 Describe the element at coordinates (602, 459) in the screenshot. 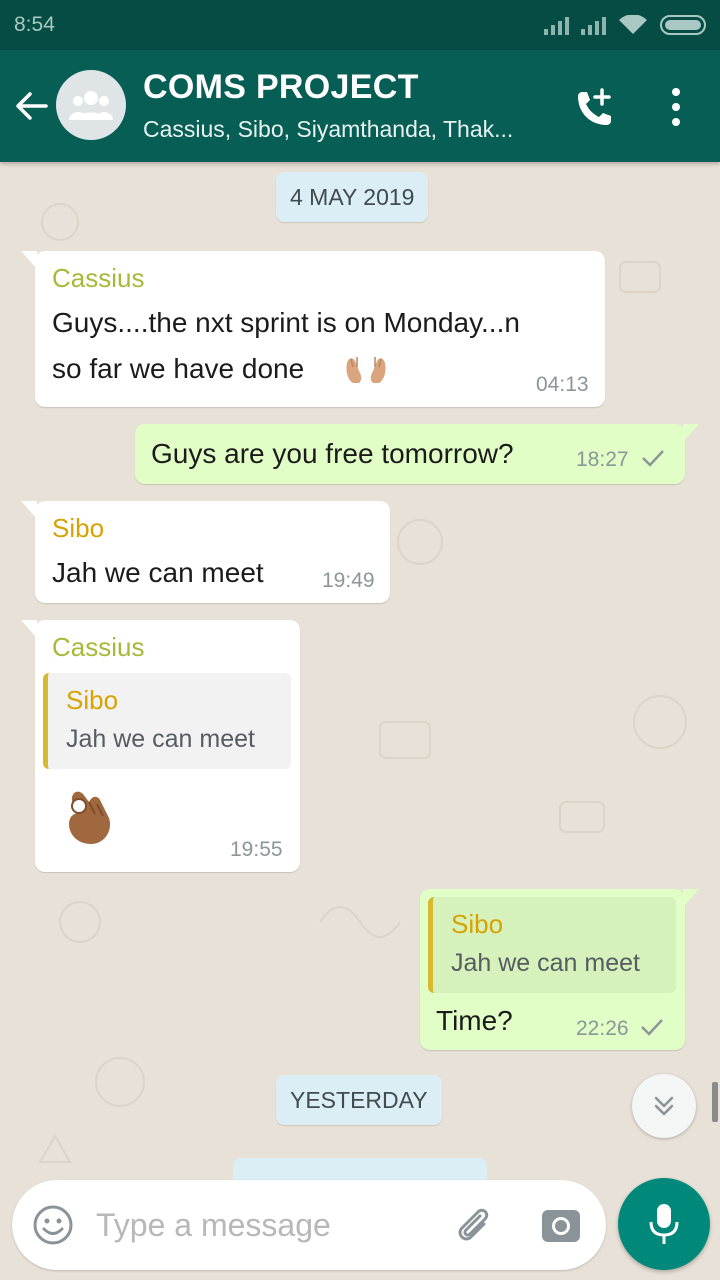

I see `message-time: 18:27` at that location.